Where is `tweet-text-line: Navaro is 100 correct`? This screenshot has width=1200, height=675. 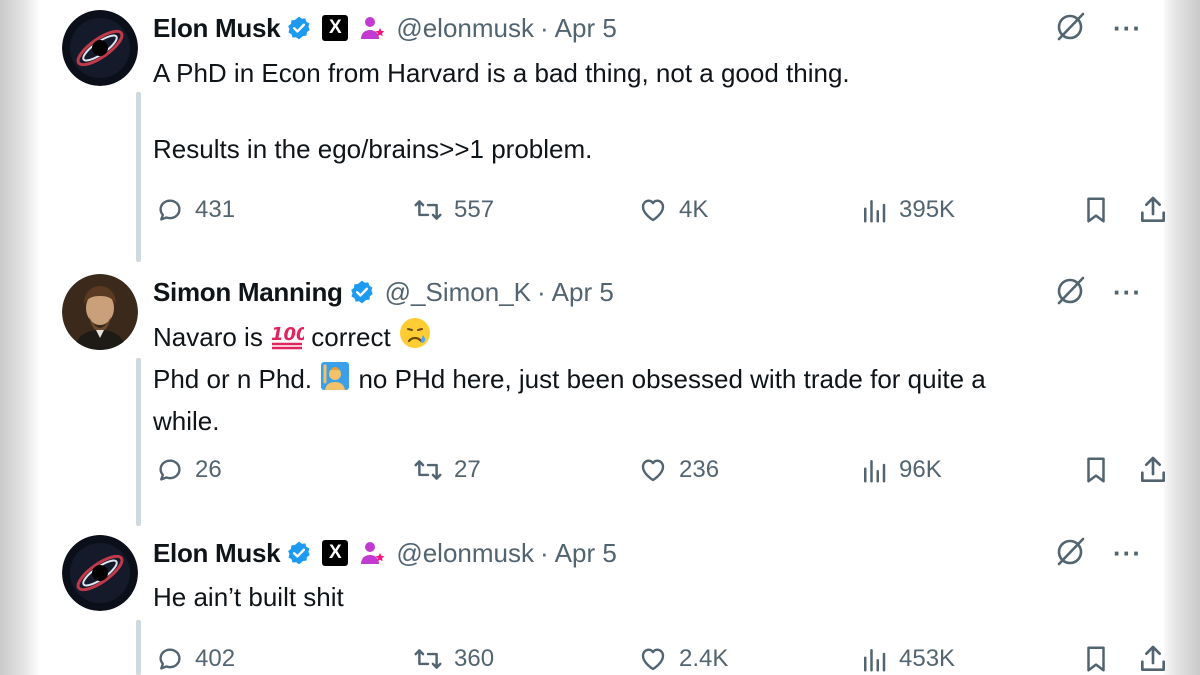 tweet-text-line: Navaro is 100 correct is located at coordinates (633, 338).